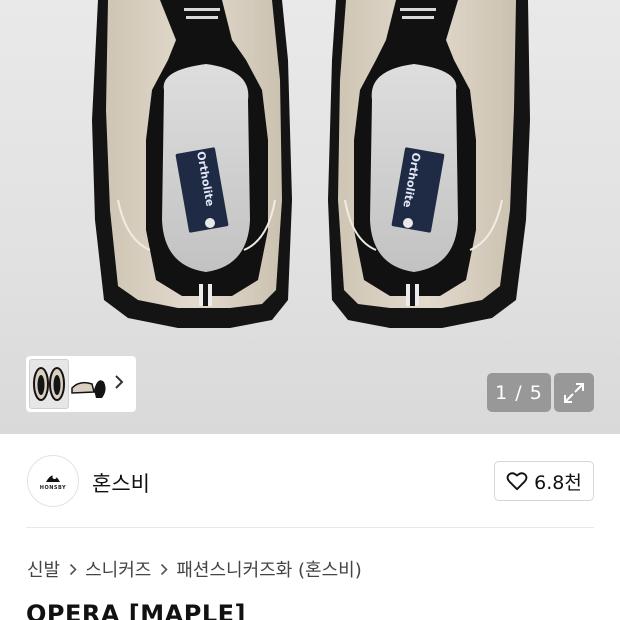 The width and height of the screenshot is (620, 620). What do you see at coordinates (310, 527) in the screenshot?
I see `section-divider` at bounding box center [310, 527].